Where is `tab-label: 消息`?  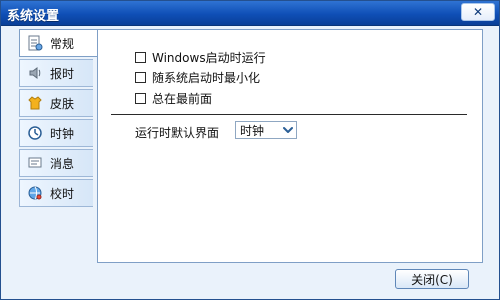 tab-label: 消息 is located at coordinates (62, 163).